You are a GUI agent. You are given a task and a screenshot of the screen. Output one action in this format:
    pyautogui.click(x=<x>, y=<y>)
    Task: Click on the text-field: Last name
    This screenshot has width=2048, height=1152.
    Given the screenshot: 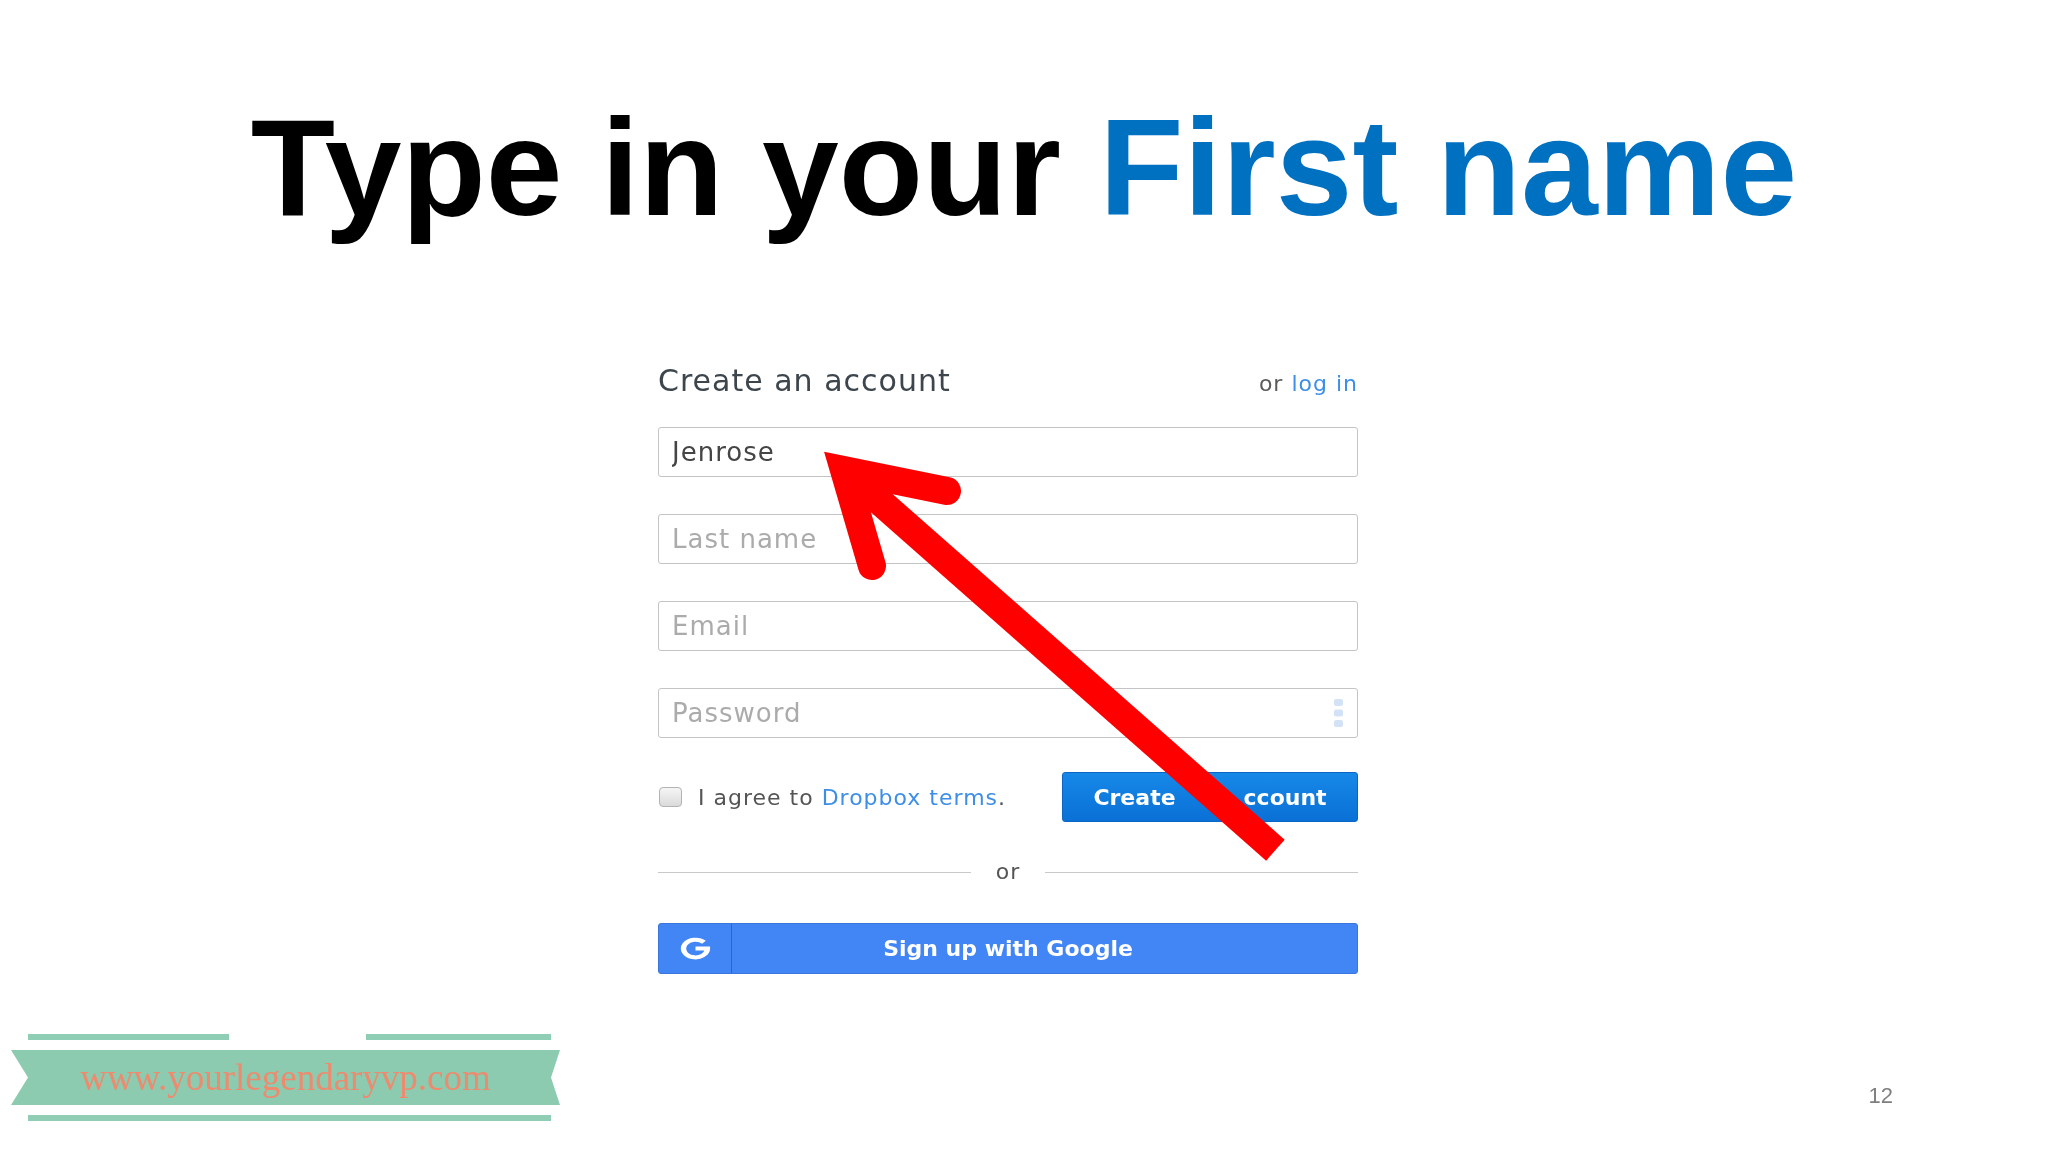 What is the action you would take?
    pyautogui.click(x=1008, y=539)
    